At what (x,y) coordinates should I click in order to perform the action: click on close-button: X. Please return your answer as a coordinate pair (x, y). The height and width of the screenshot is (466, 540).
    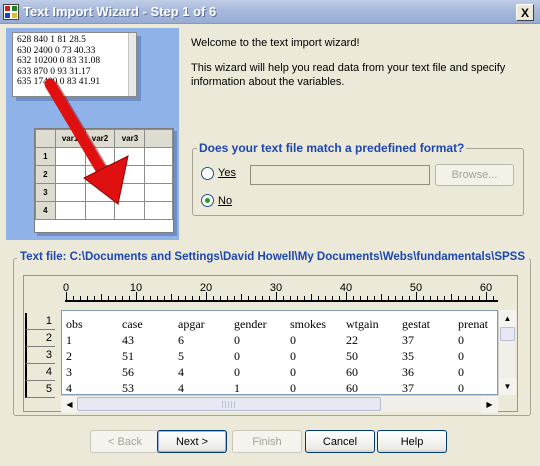
    Looking at the image, I should click on (525, 12).